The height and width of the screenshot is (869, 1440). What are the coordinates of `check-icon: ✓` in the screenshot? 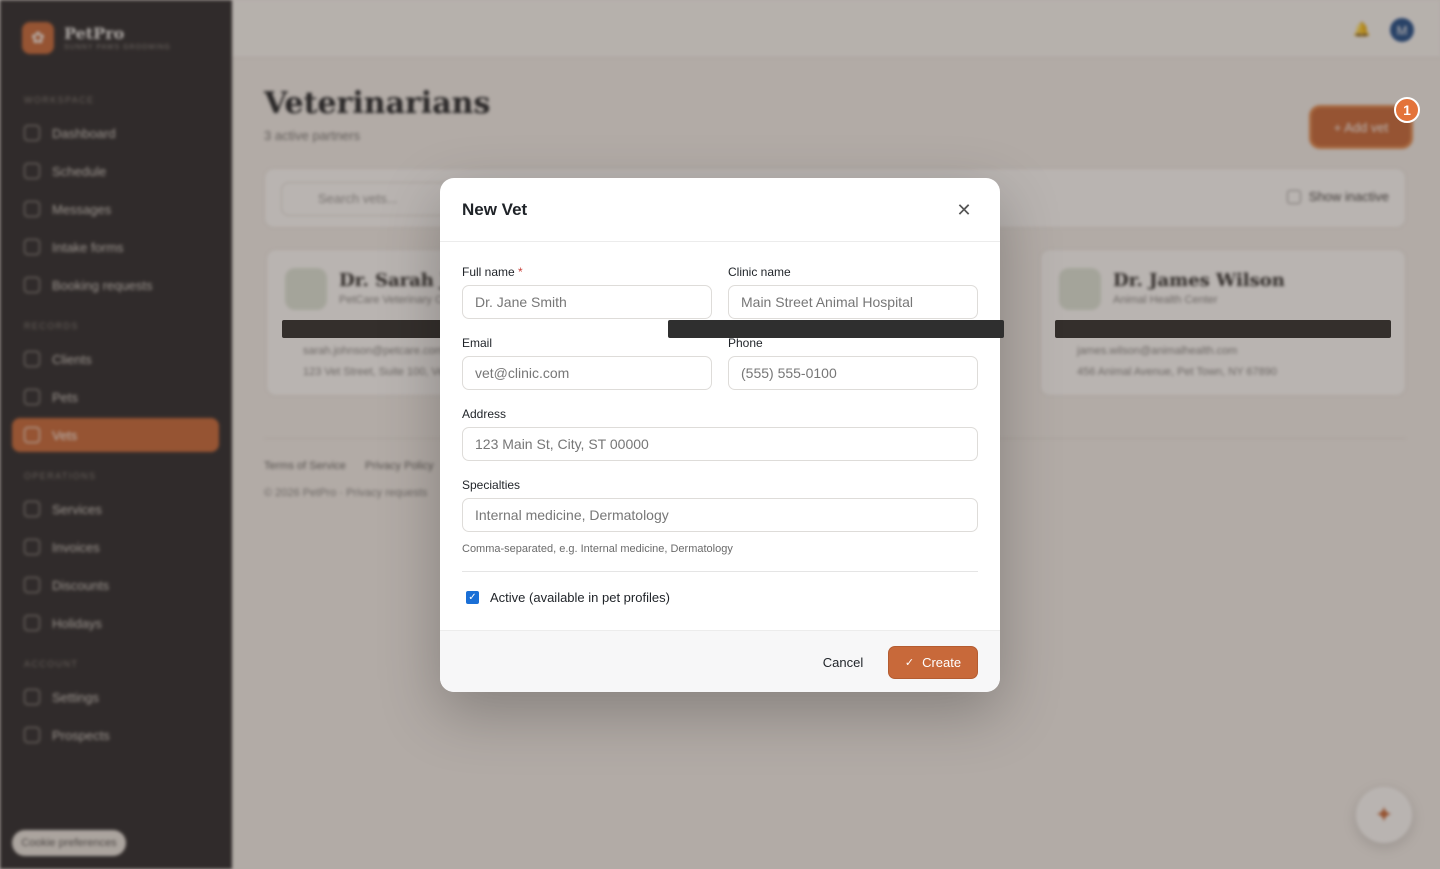 It's located at (909, 663).